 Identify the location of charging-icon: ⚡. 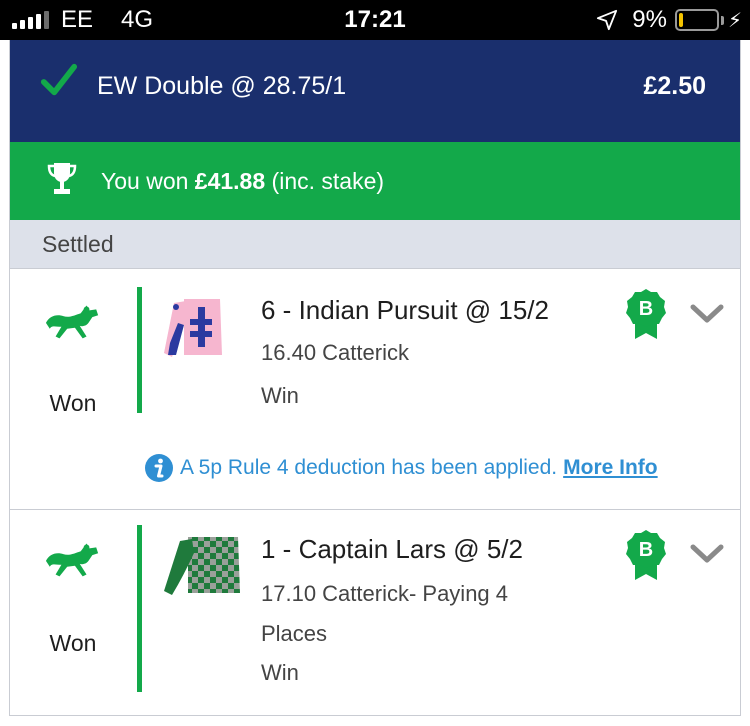
(734, 20).